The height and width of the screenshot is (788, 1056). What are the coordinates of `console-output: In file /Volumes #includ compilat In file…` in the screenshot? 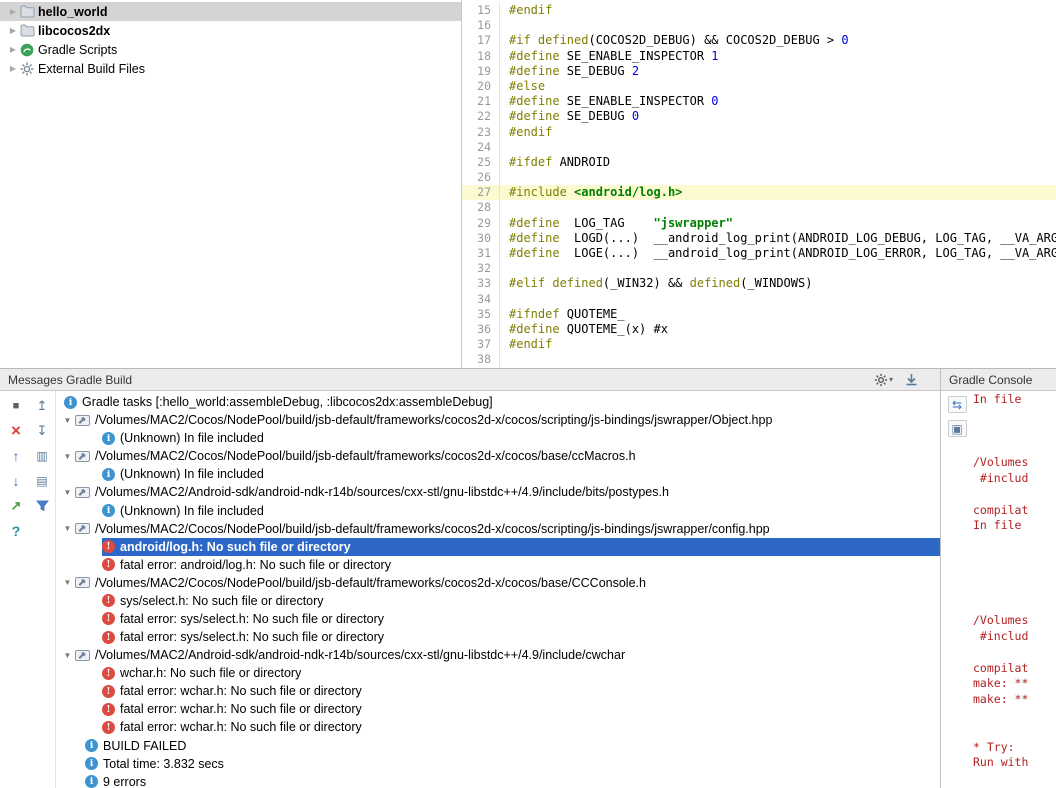 It's located at (1014, 589).